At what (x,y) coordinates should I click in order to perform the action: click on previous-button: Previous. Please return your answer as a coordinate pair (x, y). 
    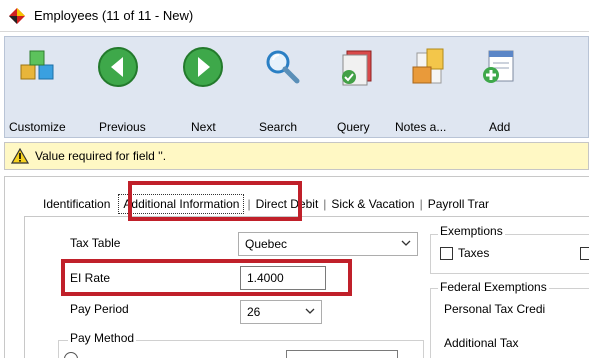
    Looking at the image, I should click on (116, 87).